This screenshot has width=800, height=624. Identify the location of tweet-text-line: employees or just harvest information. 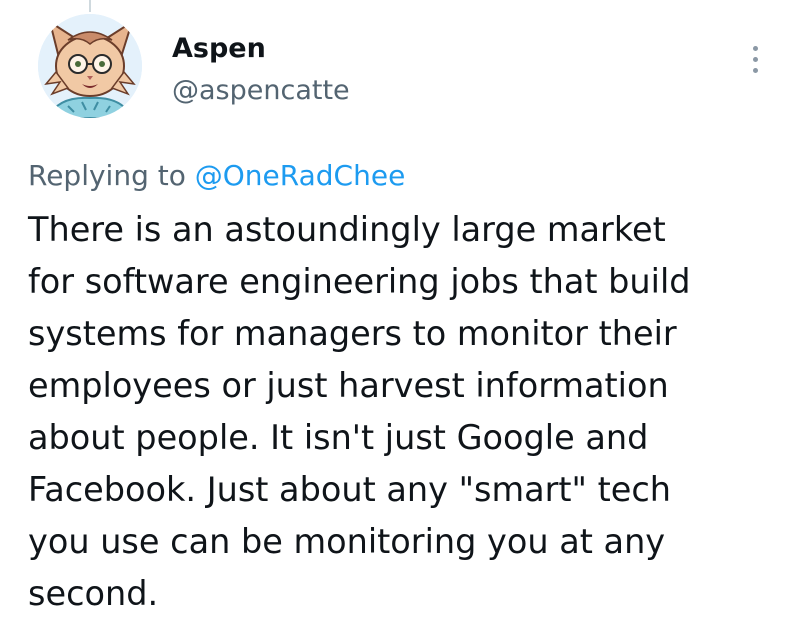
(348, 385).